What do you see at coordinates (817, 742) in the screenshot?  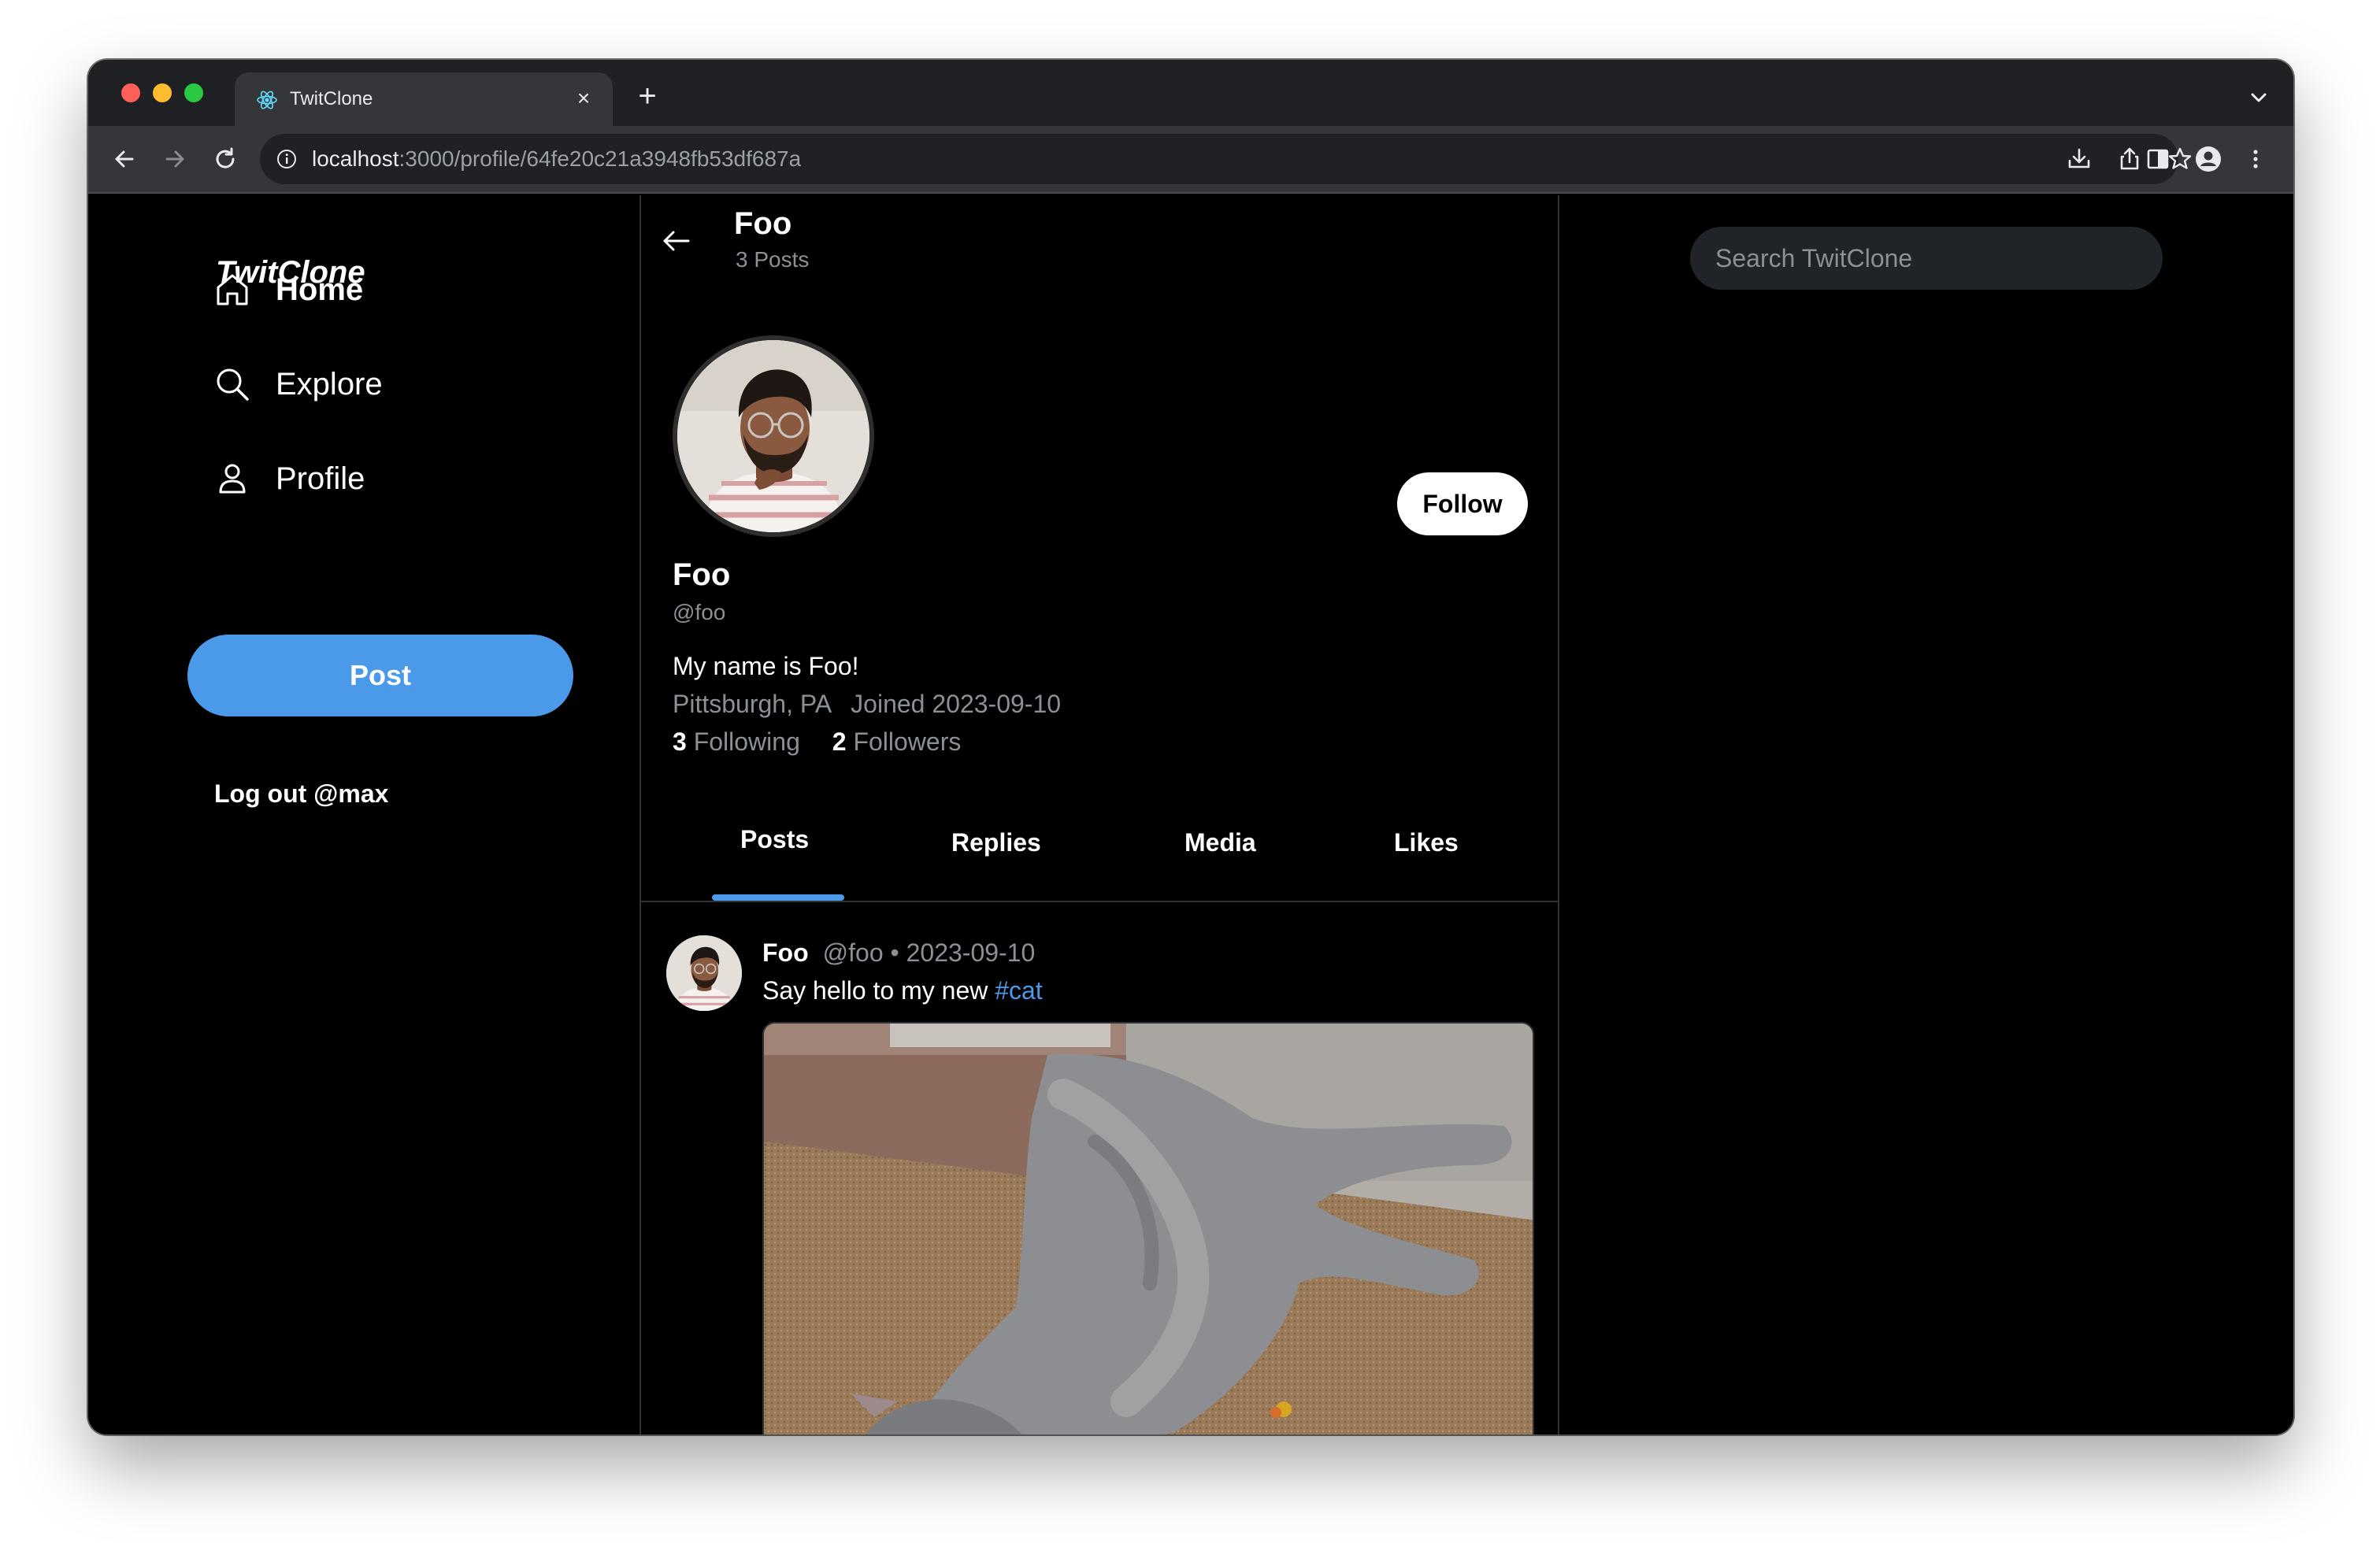 I see `profile-follow-stats: 3 Following 2 Followers` at bounding box center [817, 742].